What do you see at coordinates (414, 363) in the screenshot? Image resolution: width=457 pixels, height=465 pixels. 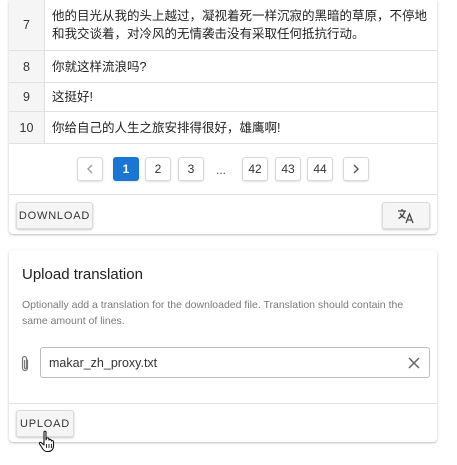 I see `close-icon` at bounding box center [414, 363].